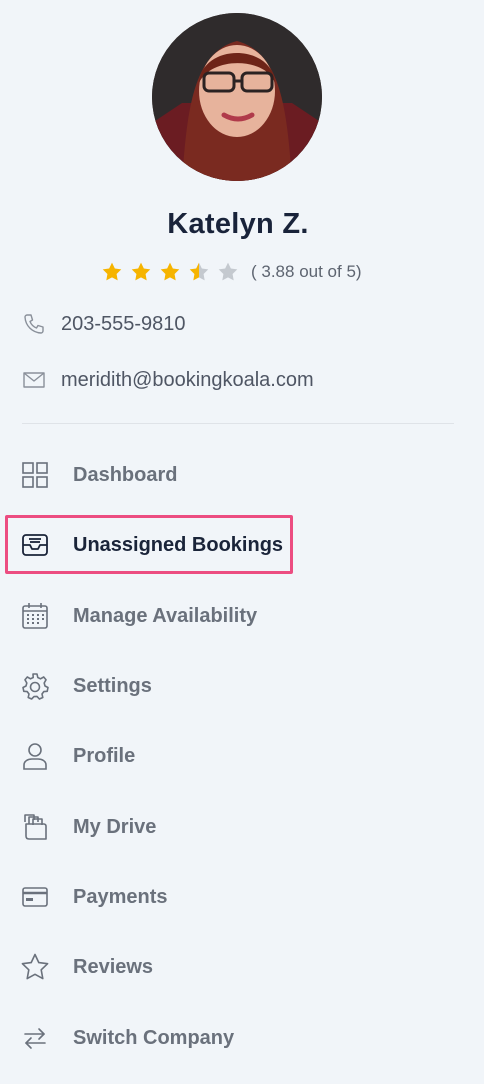 The height and width of the screenshot is (1084, 484). I want to click on profile-name: Katelyn Z., so click(238, 224).